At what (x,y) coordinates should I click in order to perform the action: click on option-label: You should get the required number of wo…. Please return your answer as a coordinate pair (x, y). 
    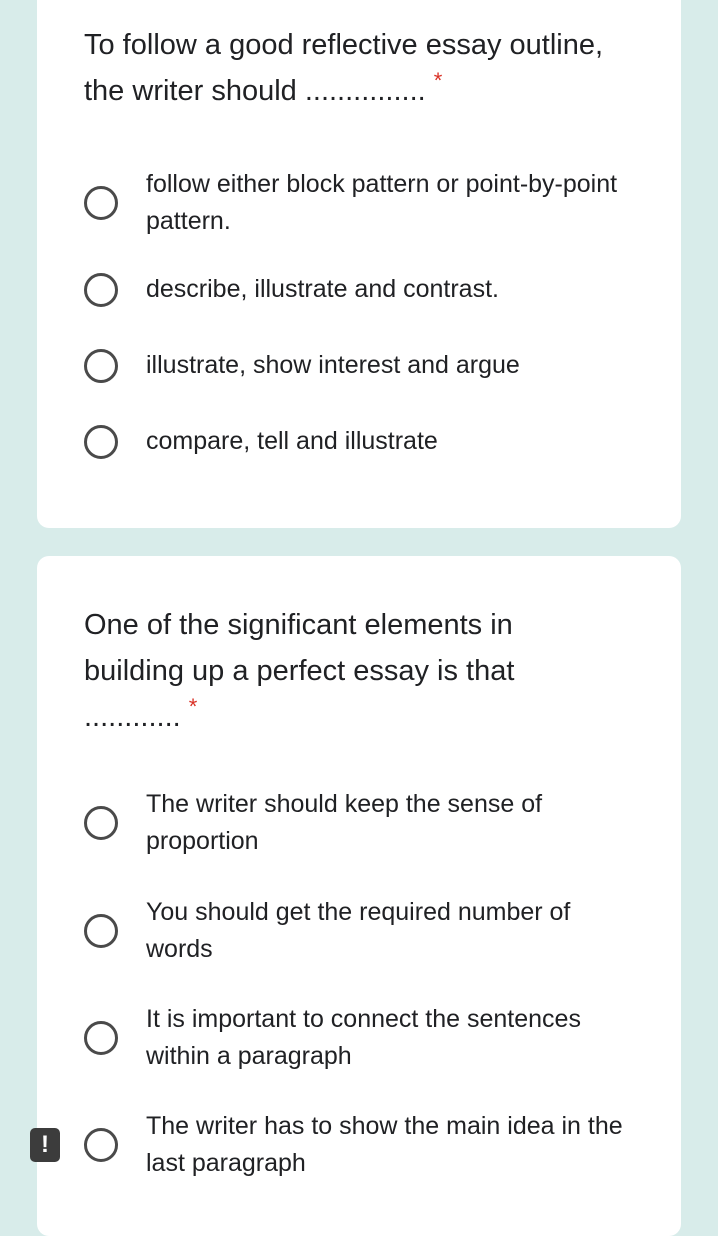
    Looking at the image, I should click on (358, 930).